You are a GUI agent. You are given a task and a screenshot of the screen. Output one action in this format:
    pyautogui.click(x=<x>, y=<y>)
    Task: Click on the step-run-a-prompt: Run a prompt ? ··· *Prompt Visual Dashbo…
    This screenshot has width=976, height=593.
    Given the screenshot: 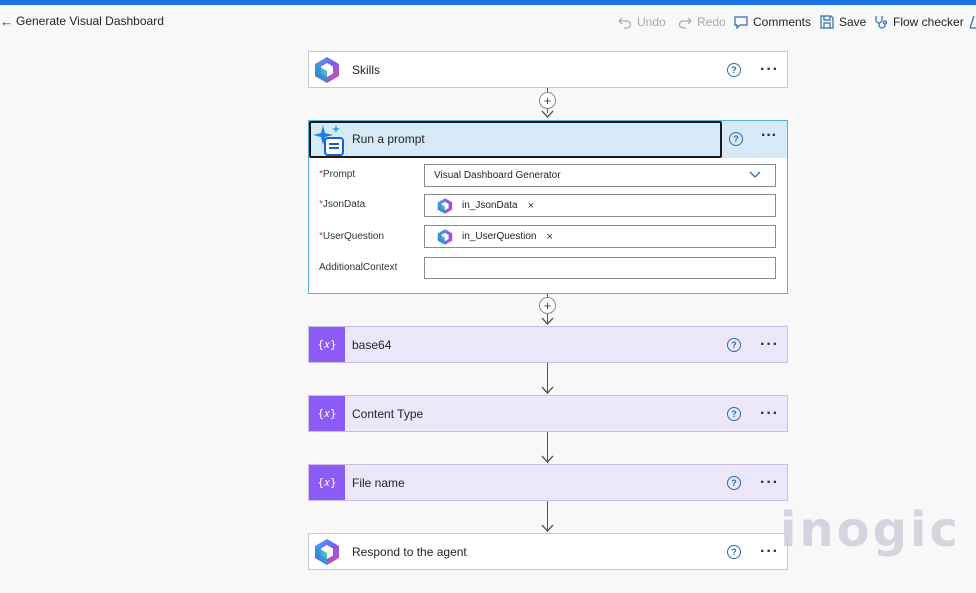 What is the action you would take?
    pyautogui.click(x=548, y=207)
    